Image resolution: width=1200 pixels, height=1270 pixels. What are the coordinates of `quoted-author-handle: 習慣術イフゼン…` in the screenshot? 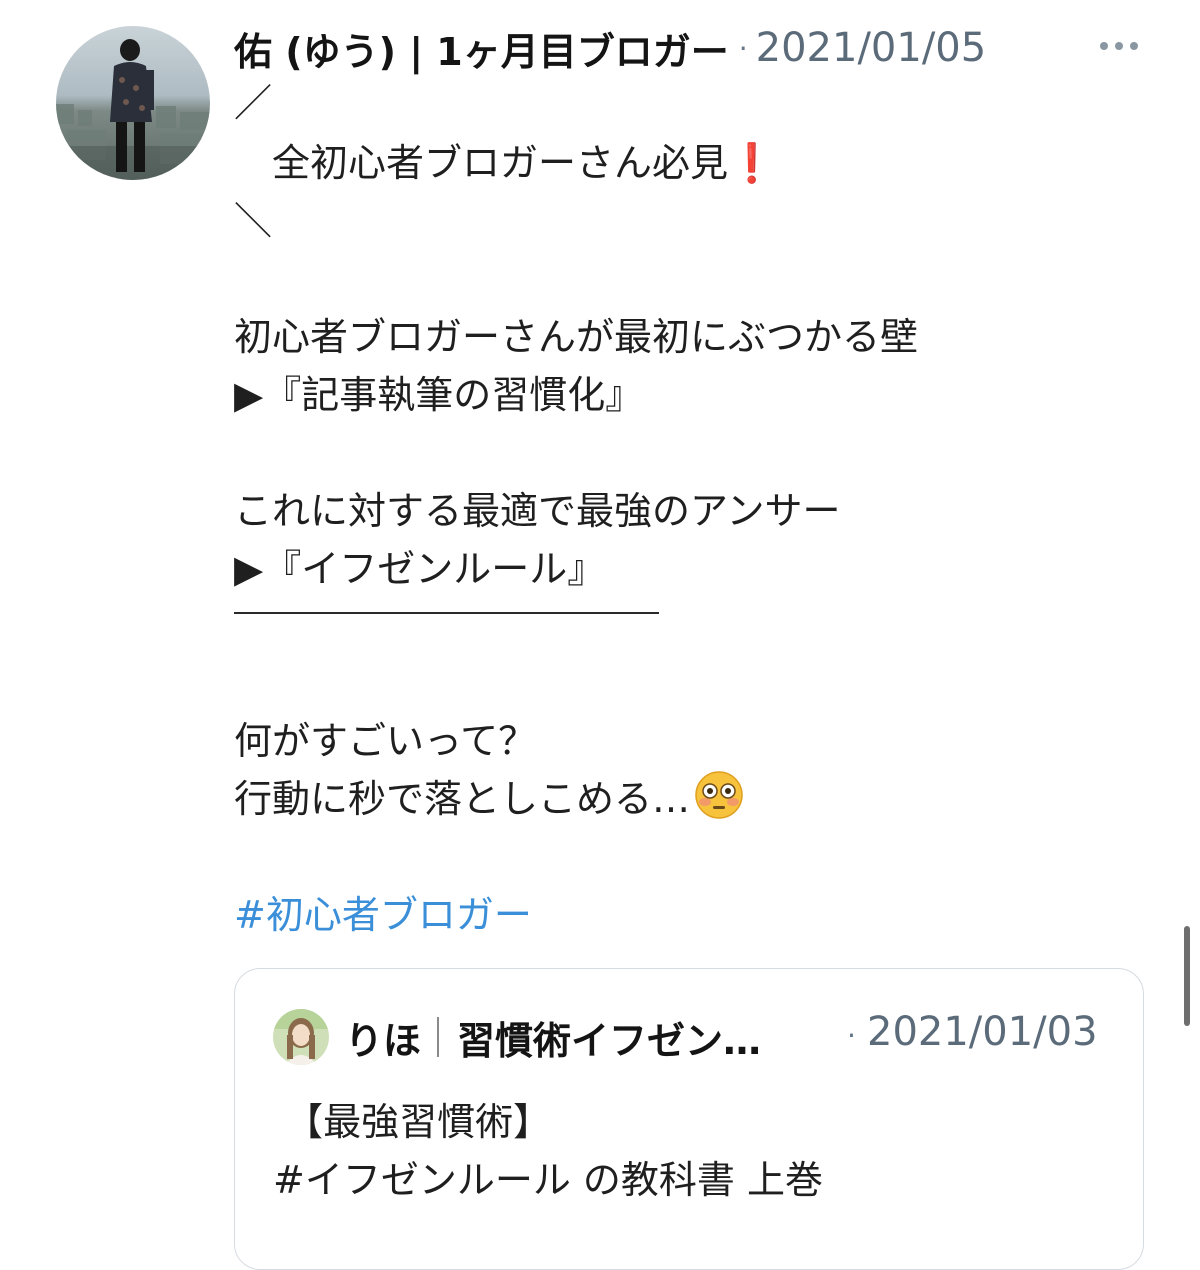 It's located at (609, 1037).